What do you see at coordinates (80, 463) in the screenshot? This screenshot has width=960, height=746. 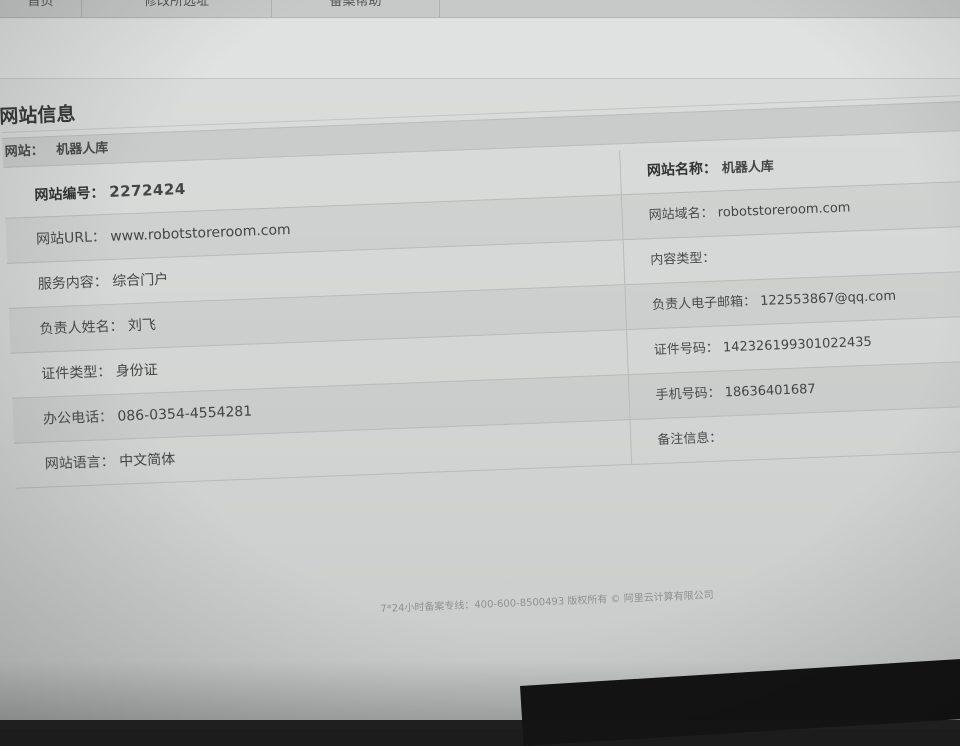 I see `field-label: 网站语言：` at bounding box center [80, 463].